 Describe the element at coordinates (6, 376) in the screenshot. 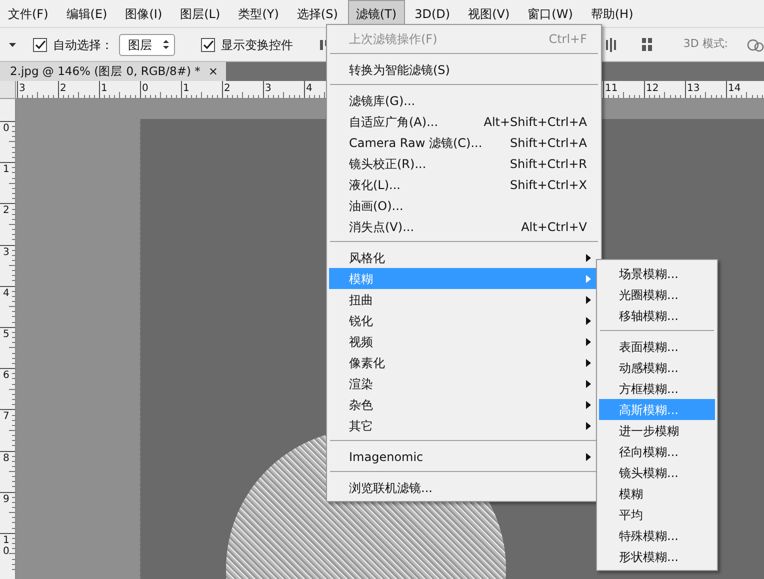

I see `ruler-number: 6` at that location.